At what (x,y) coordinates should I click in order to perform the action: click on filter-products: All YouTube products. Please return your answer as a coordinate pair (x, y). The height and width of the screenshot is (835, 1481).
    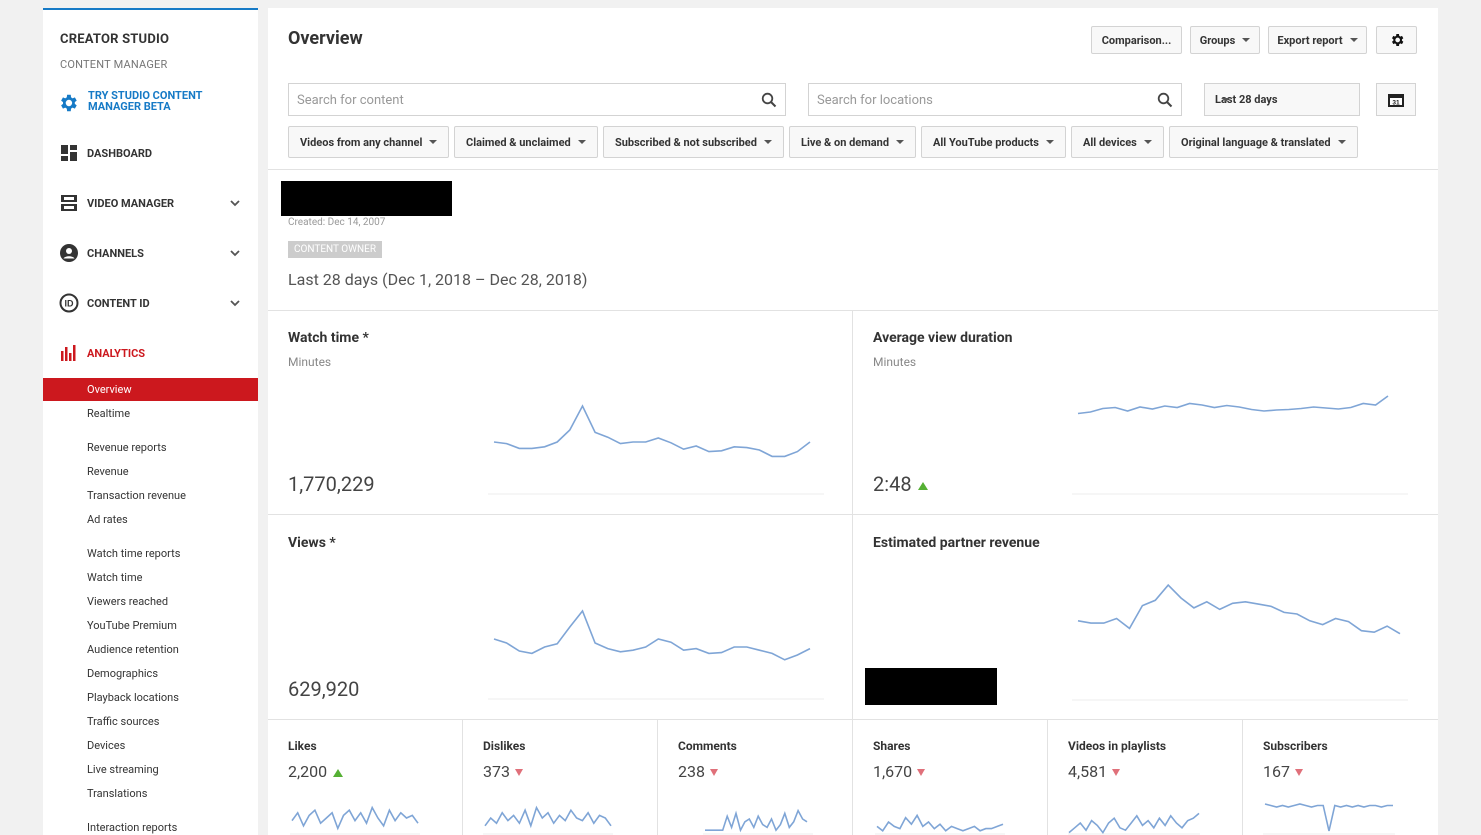
    Looking at the image, I should click on (993, 142).